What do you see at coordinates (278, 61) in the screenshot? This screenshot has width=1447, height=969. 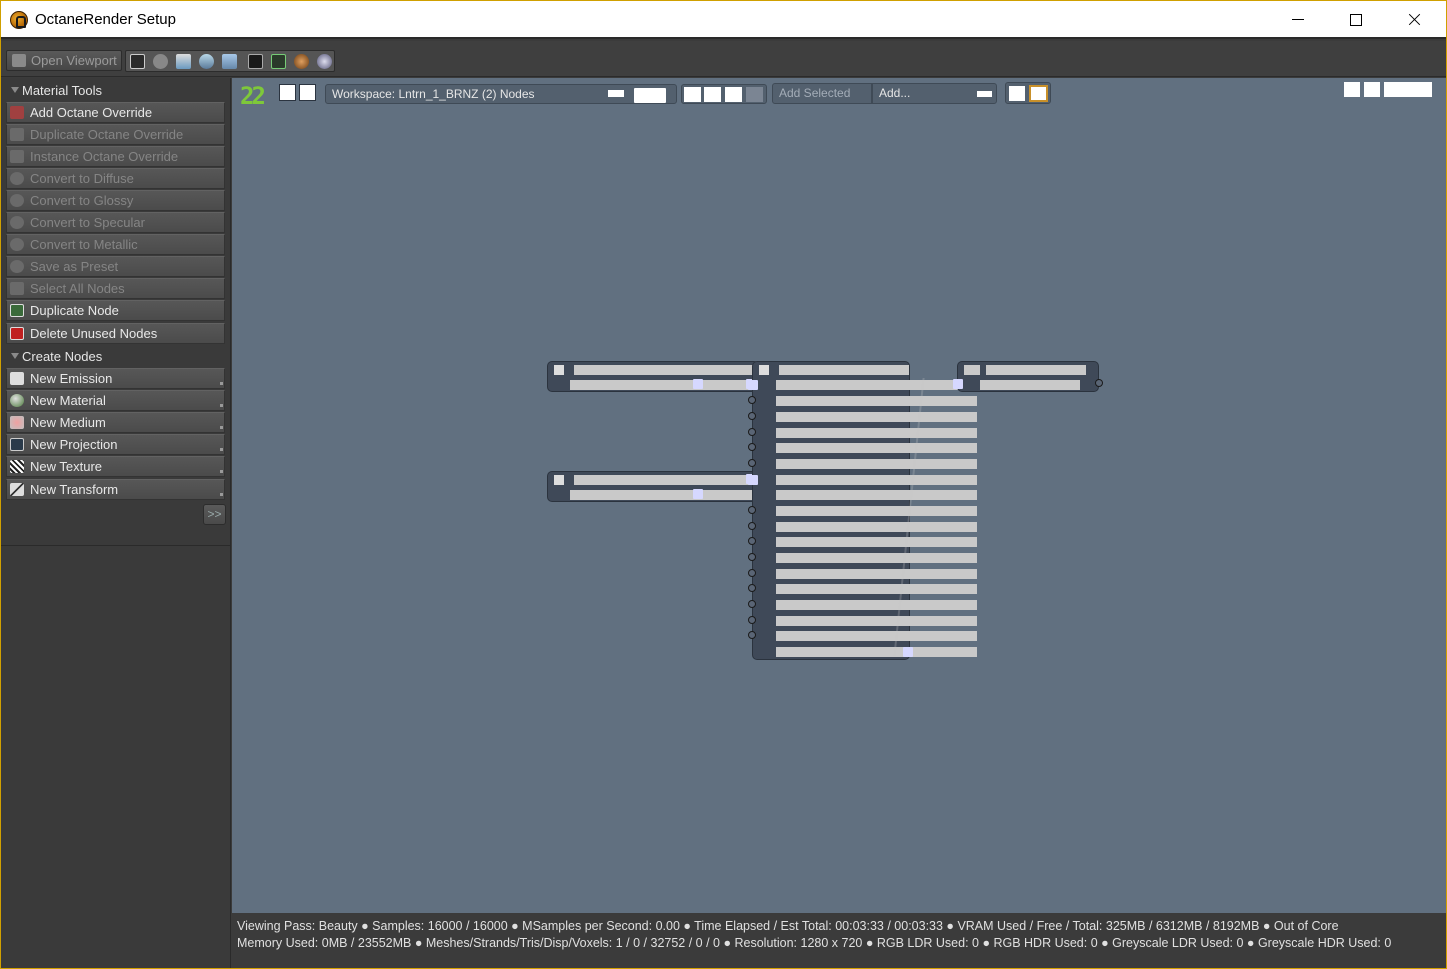 I see `monitor-icon` at bounding box center [278, 61].